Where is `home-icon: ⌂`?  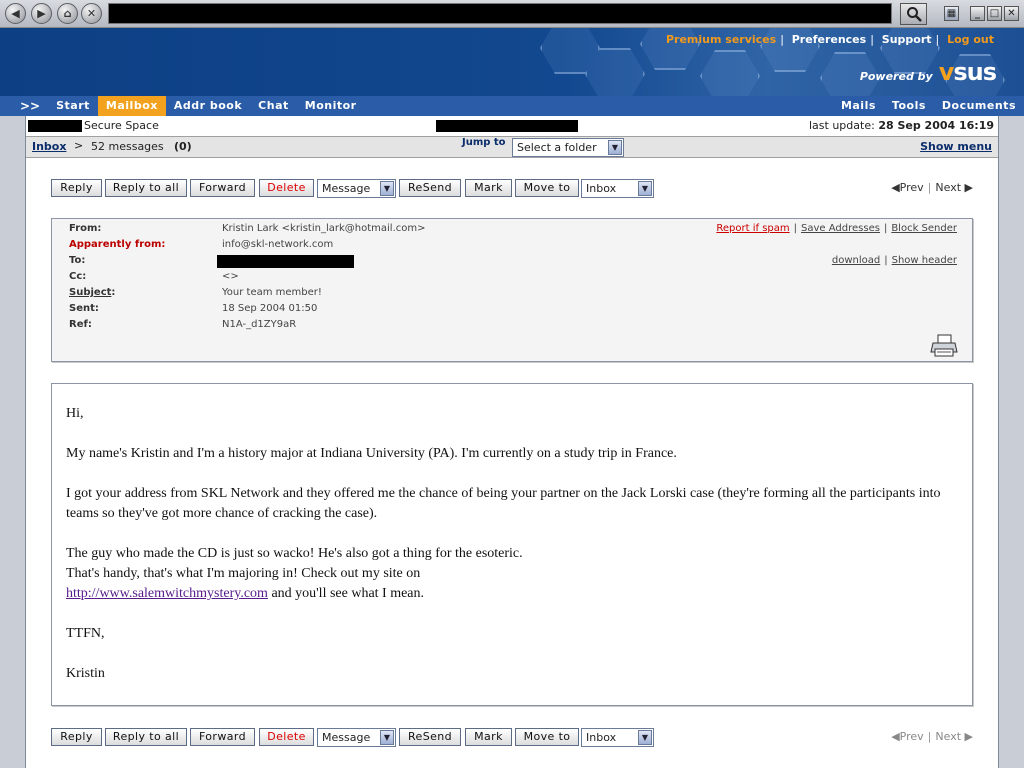 home-icon: ⌂ is located at coordinates (67, 13).